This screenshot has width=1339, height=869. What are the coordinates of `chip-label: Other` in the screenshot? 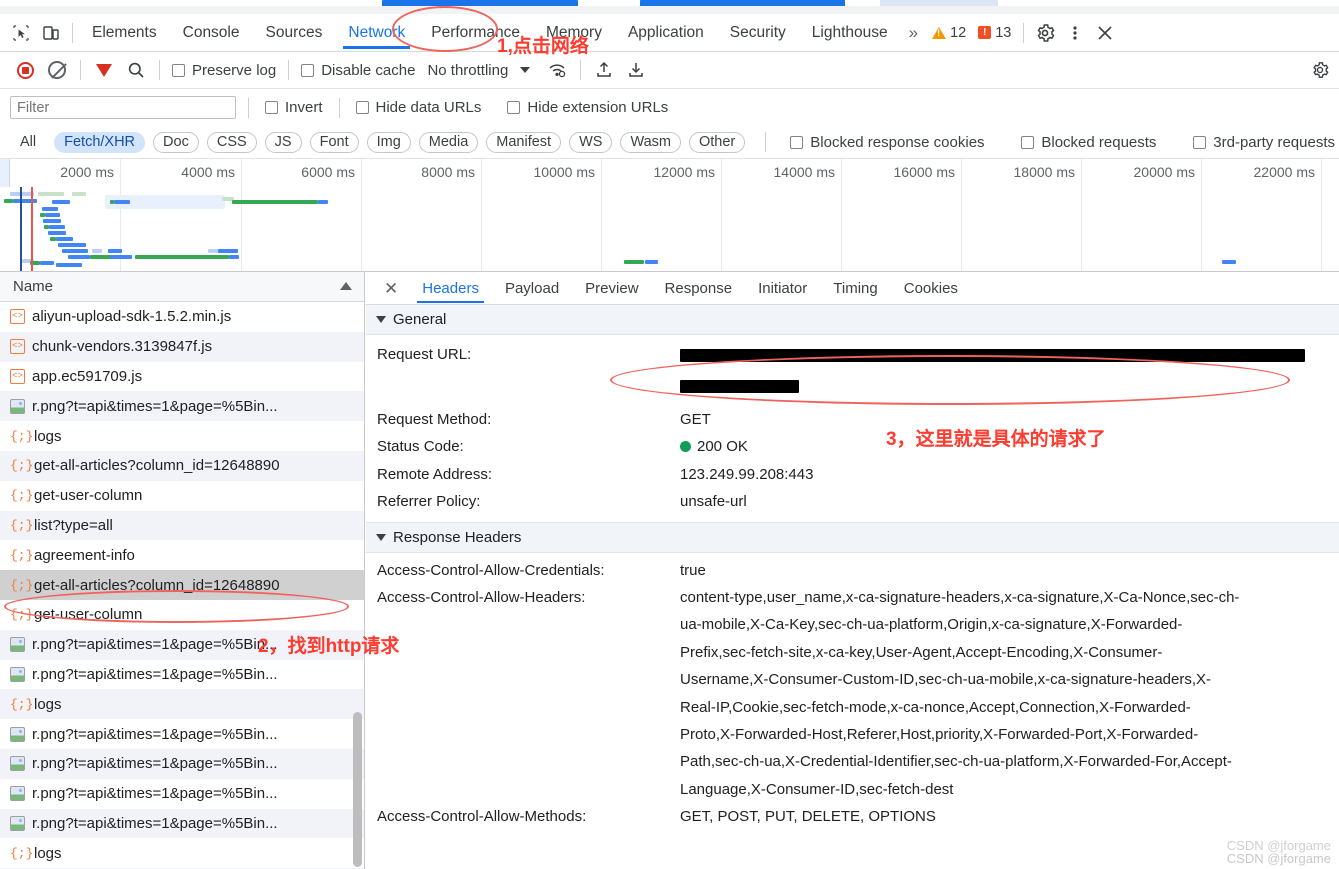 It's located at (717, 142).